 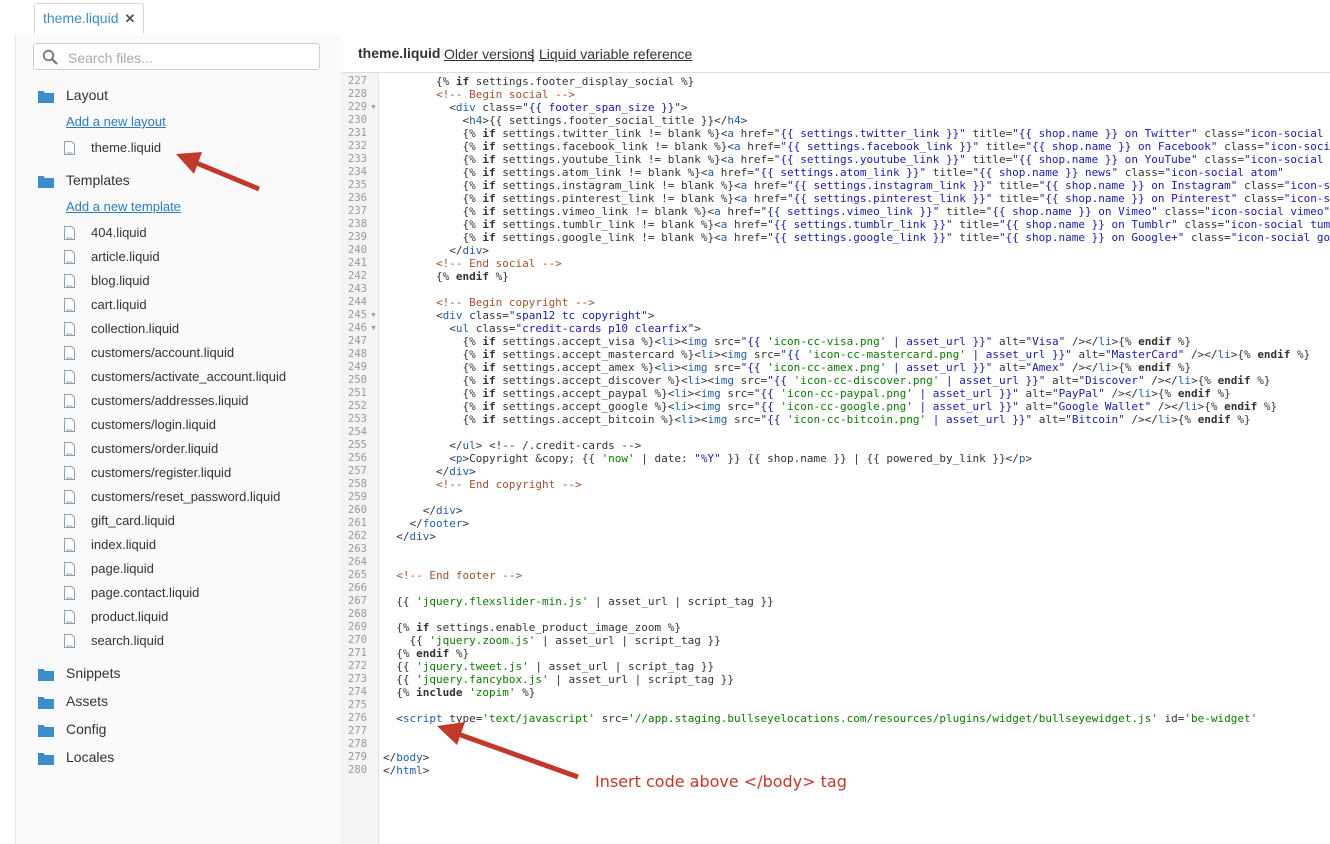 What do you see at coordinates (615, 54) in the screenshot?
I see `liquid-reference-link: Liquid variable reference` at bounding box center [615, 54].